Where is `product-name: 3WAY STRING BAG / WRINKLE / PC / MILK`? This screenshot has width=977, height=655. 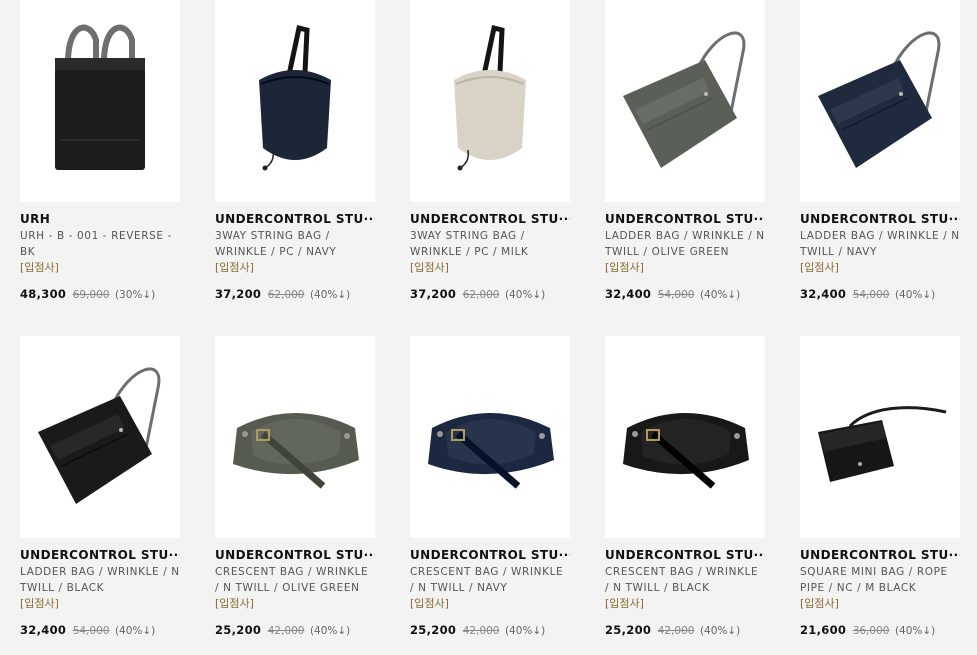
product-name: 3WAY STRING BAG / WRINKLE / PC / MILK is located at coordinates (490, 244).